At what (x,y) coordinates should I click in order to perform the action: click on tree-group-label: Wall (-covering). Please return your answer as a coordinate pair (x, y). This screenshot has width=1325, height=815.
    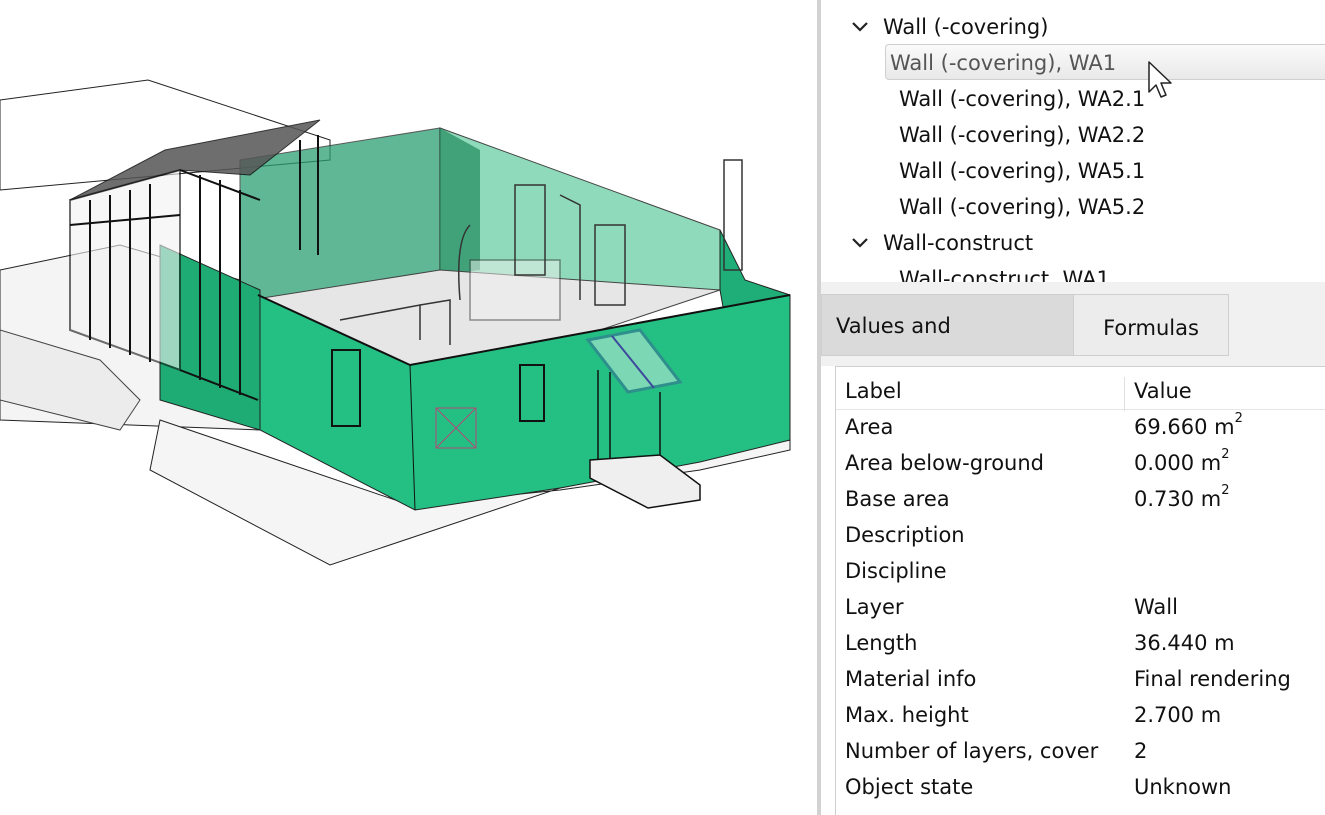
    Looking at the image, I should click on (966, 27).